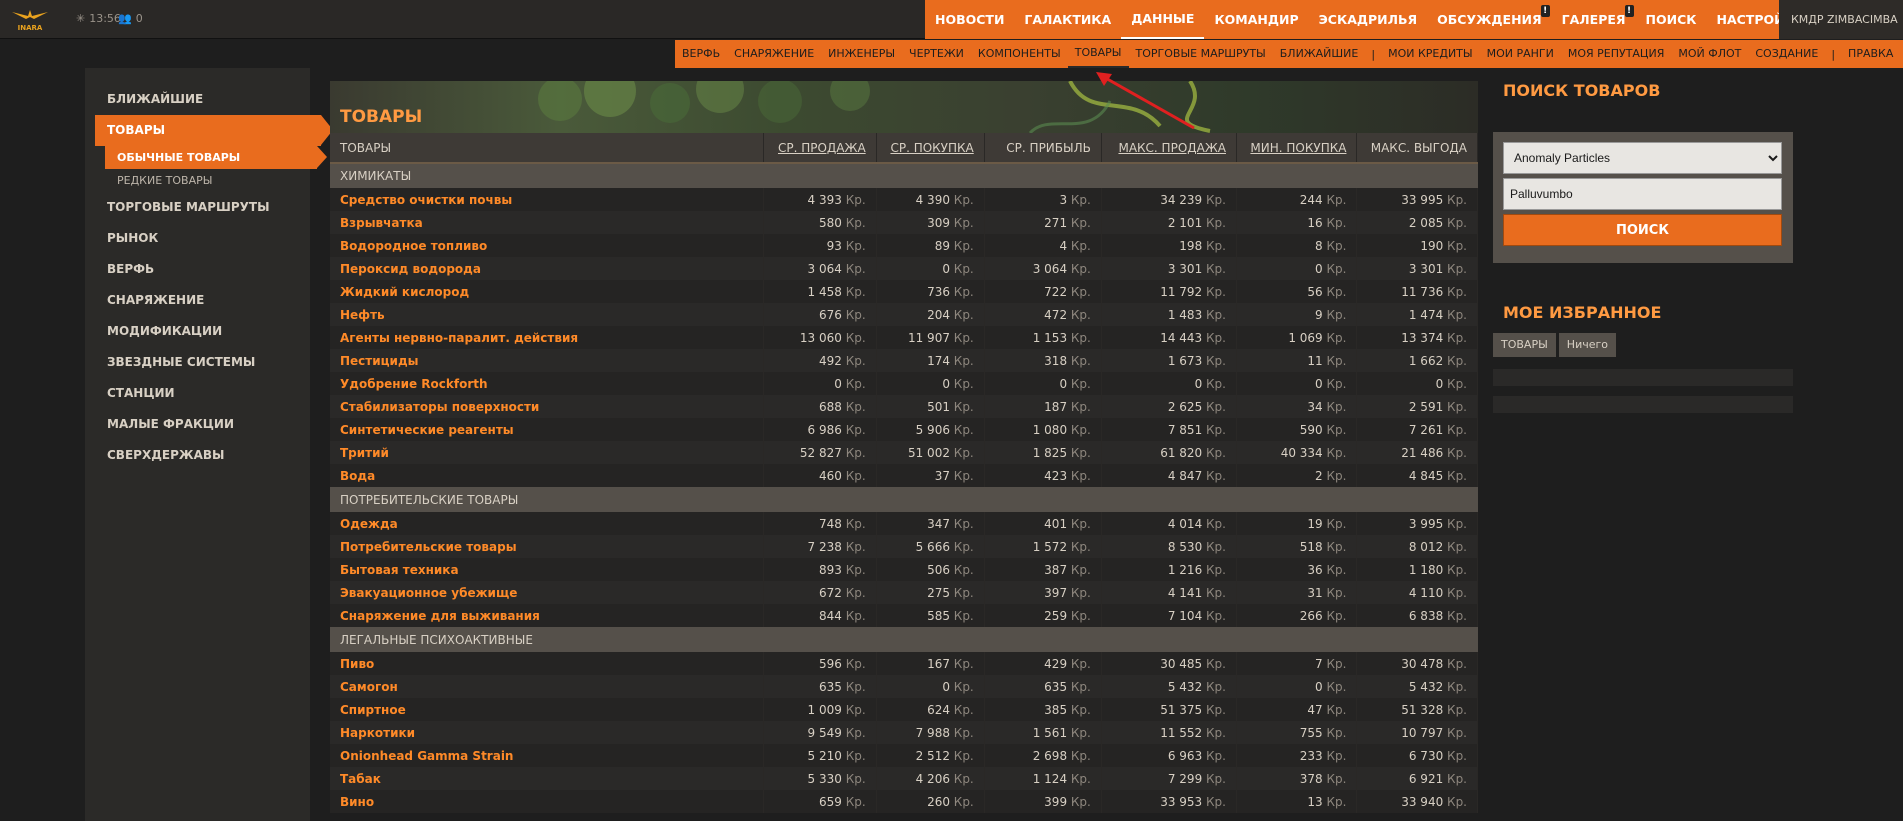 The width and height of the screenshot is (1903, 821). Describe the element at coordinates (1594, 19) in the screenshot. I see `nav-item-6: ГАЛЕРЕЯ!` at that location.